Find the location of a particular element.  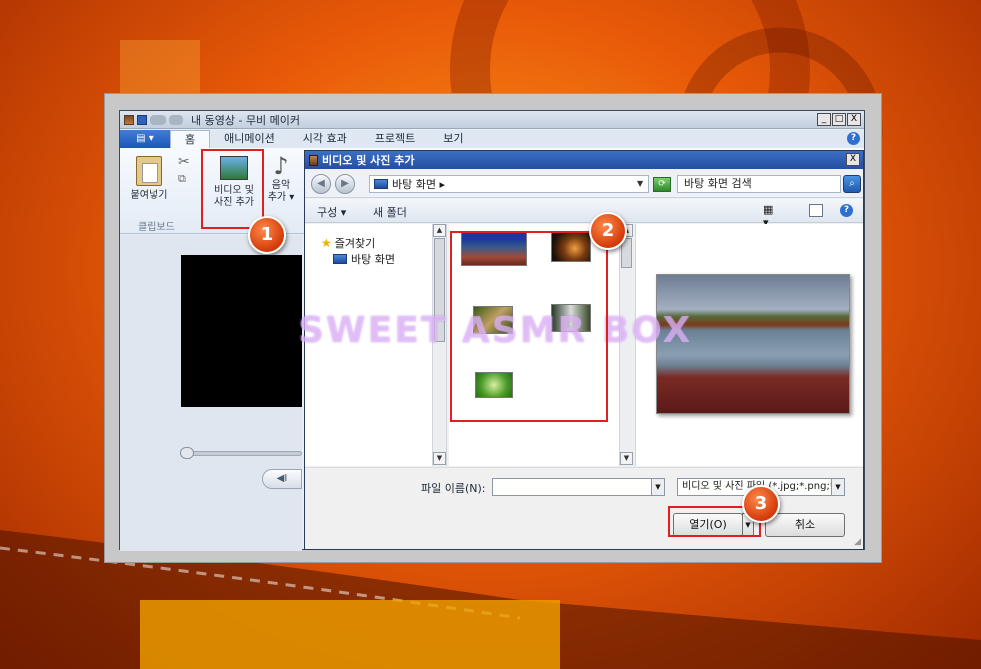

save-icon is located at coordinates (142, 119).